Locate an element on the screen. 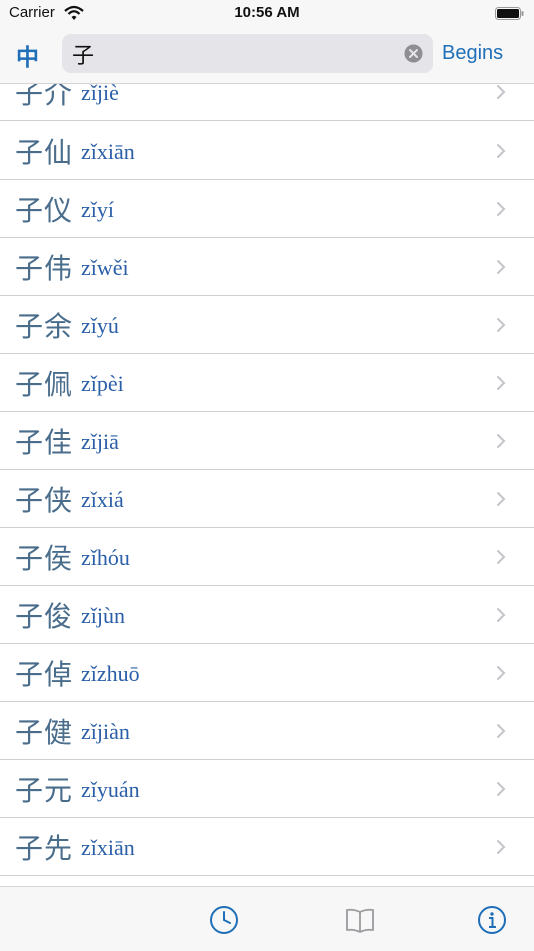  hanzi-label: 子元 is located at coordinates (44, 790).